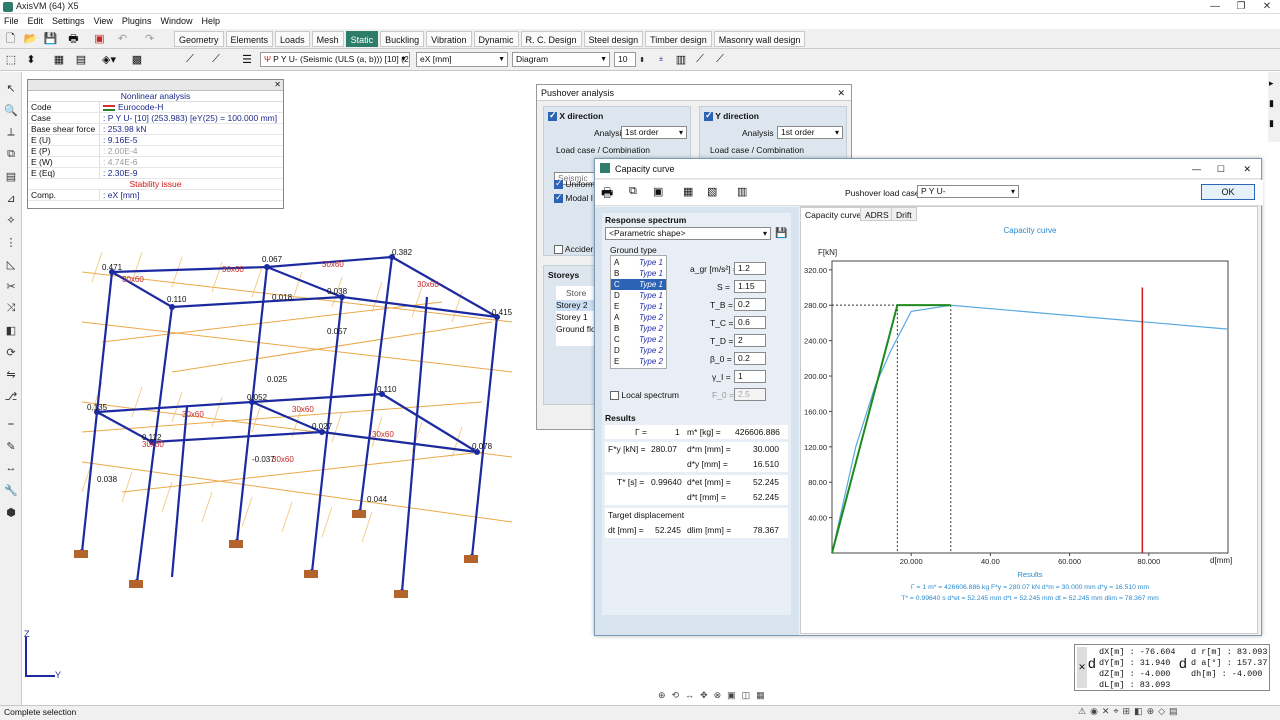 This screenshot has height=720, width=1280. What do you see at coordinates (11, 176) in the screenshot?
I see `palette-icon: ▤` at bounding box center [11, 176].